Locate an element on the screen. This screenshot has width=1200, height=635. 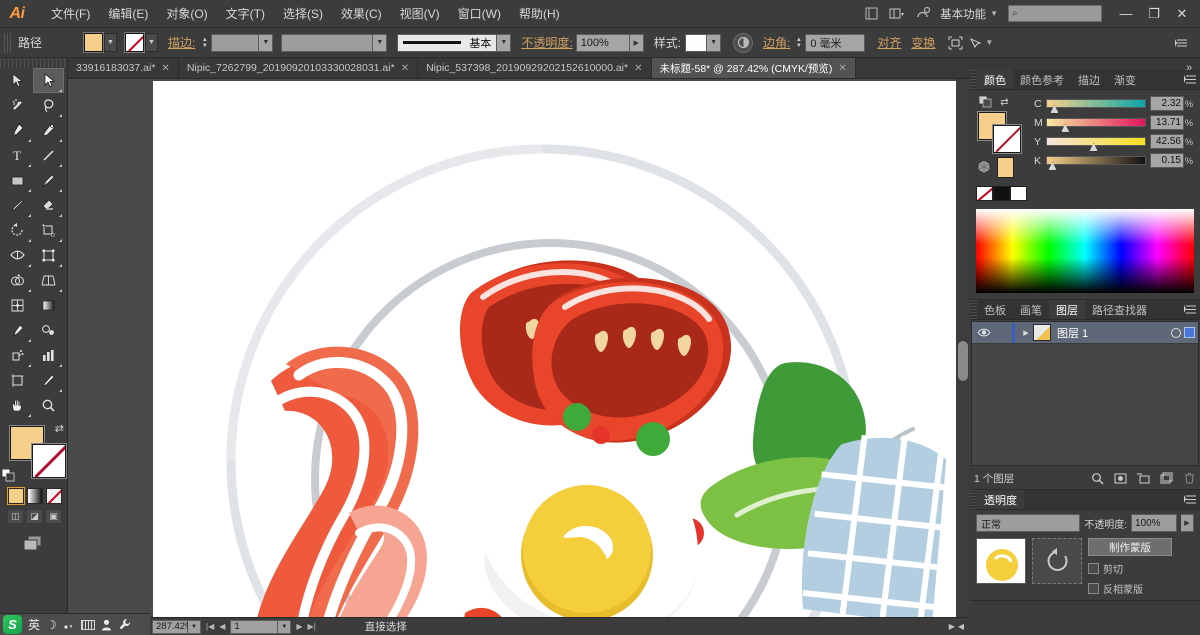
workspace-chevron-down-icon: ▼ is located at coordinates (994, 13).